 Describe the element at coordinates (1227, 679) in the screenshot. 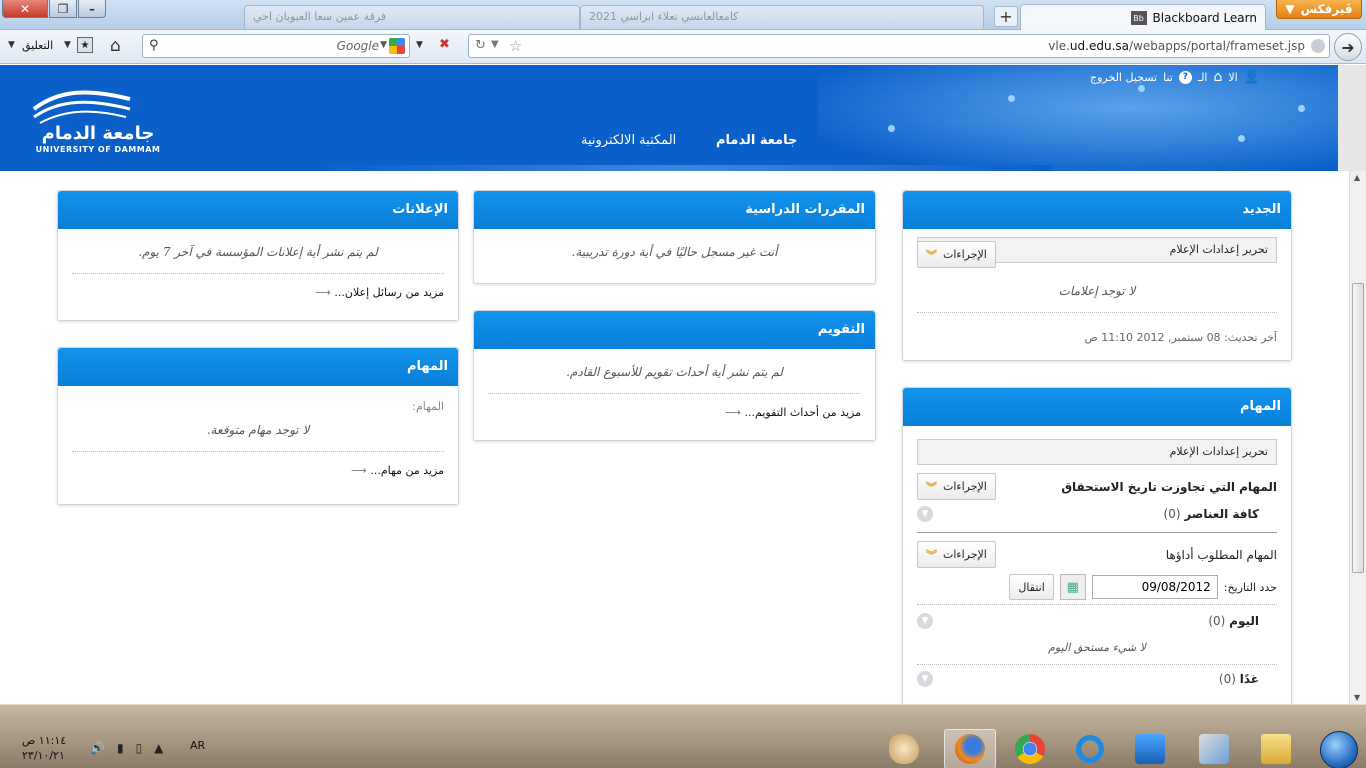

I see `tomorrow-count: (0)` at that location.